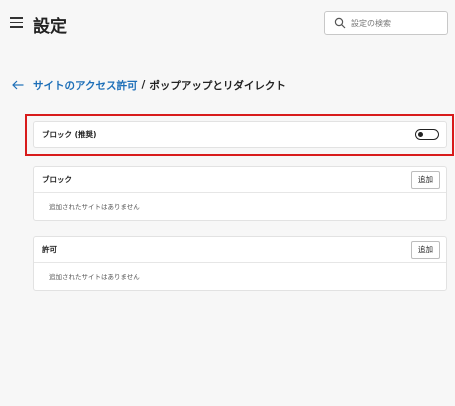 The image size is (455, 406). What do you see at coordinates (239, 135) in the screenshot?
I see `highlight-box` at bounding box center [239, 135].